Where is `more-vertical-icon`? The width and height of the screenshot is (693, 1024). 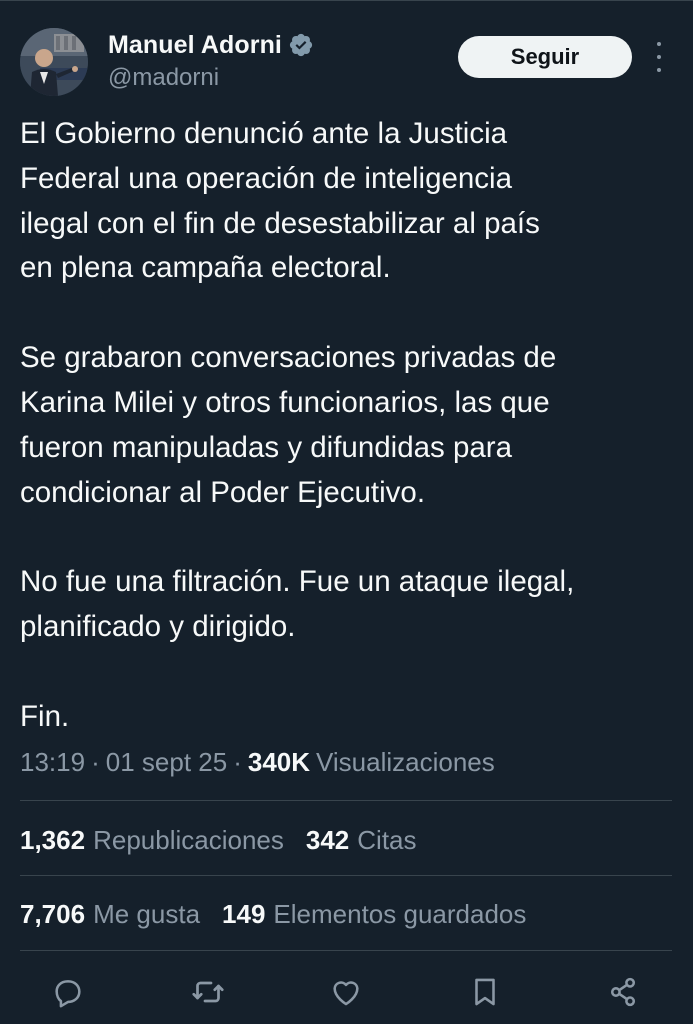 more-vertical-icon is located at coordinates (659, 57).